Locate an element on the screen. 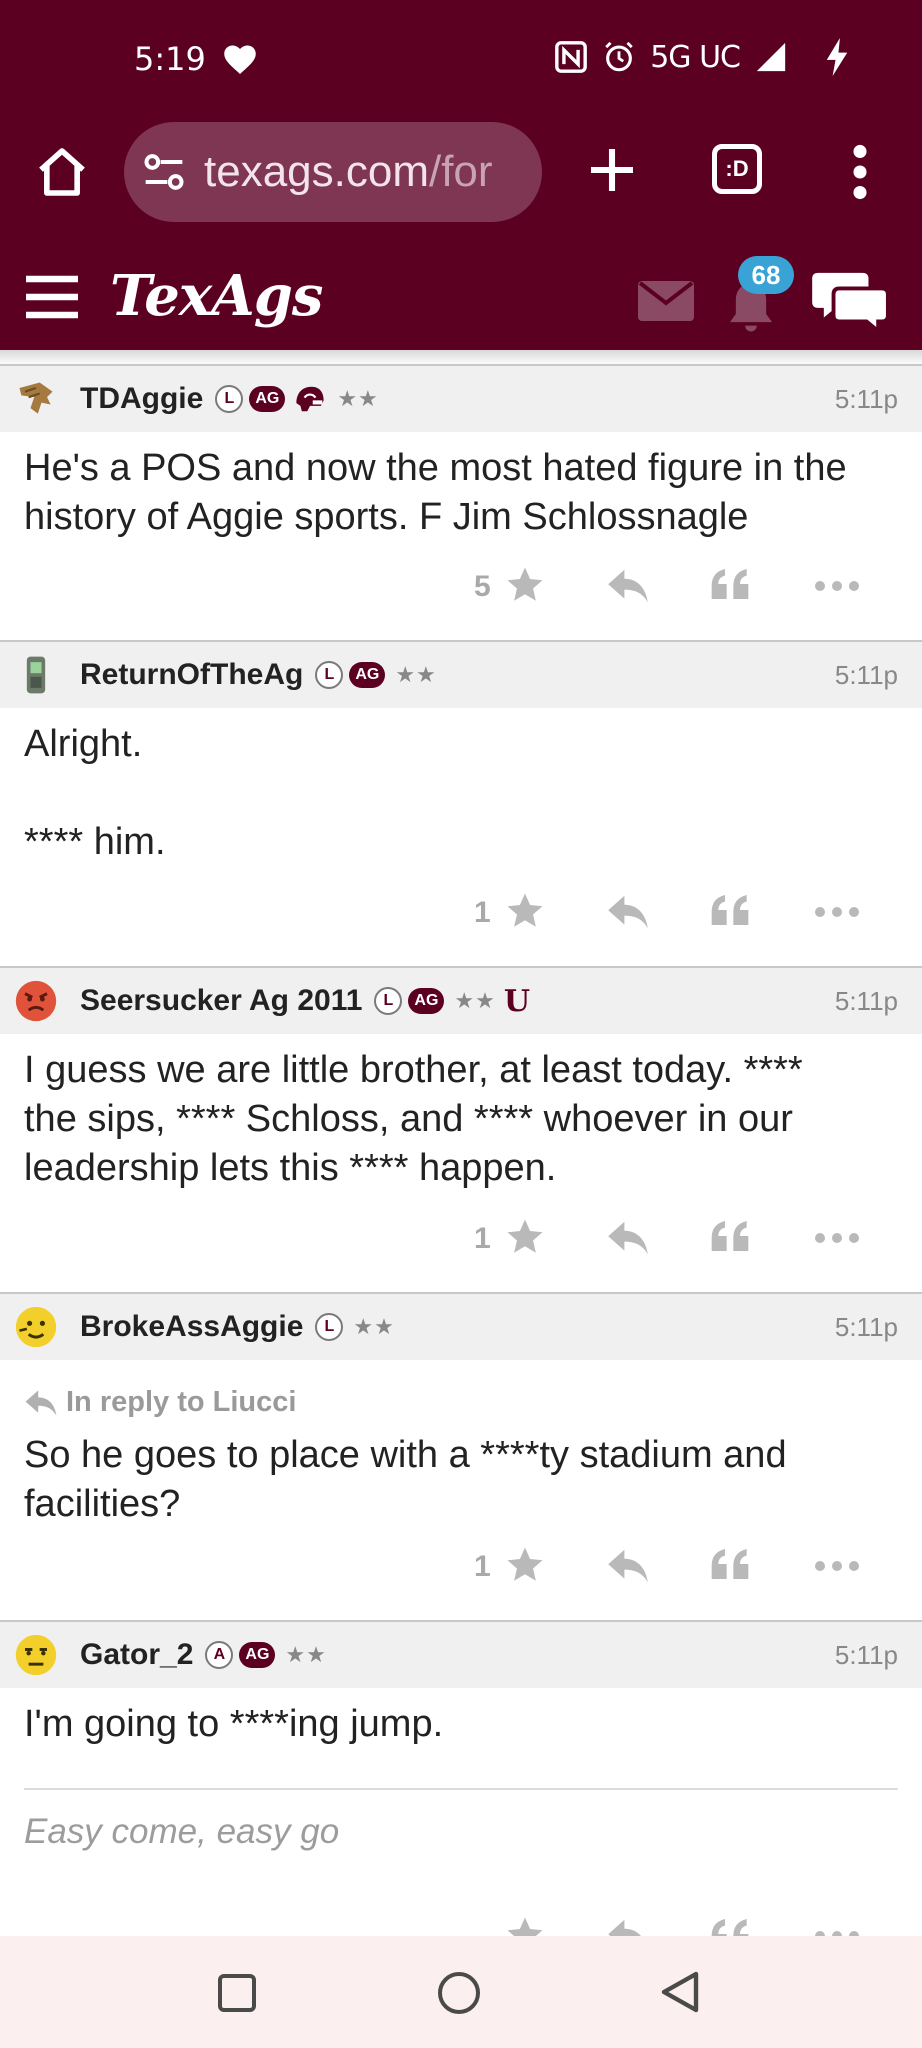 The width and height of the screenshot is (922, 2048). heart-icon is located at coordinates (240, 59).